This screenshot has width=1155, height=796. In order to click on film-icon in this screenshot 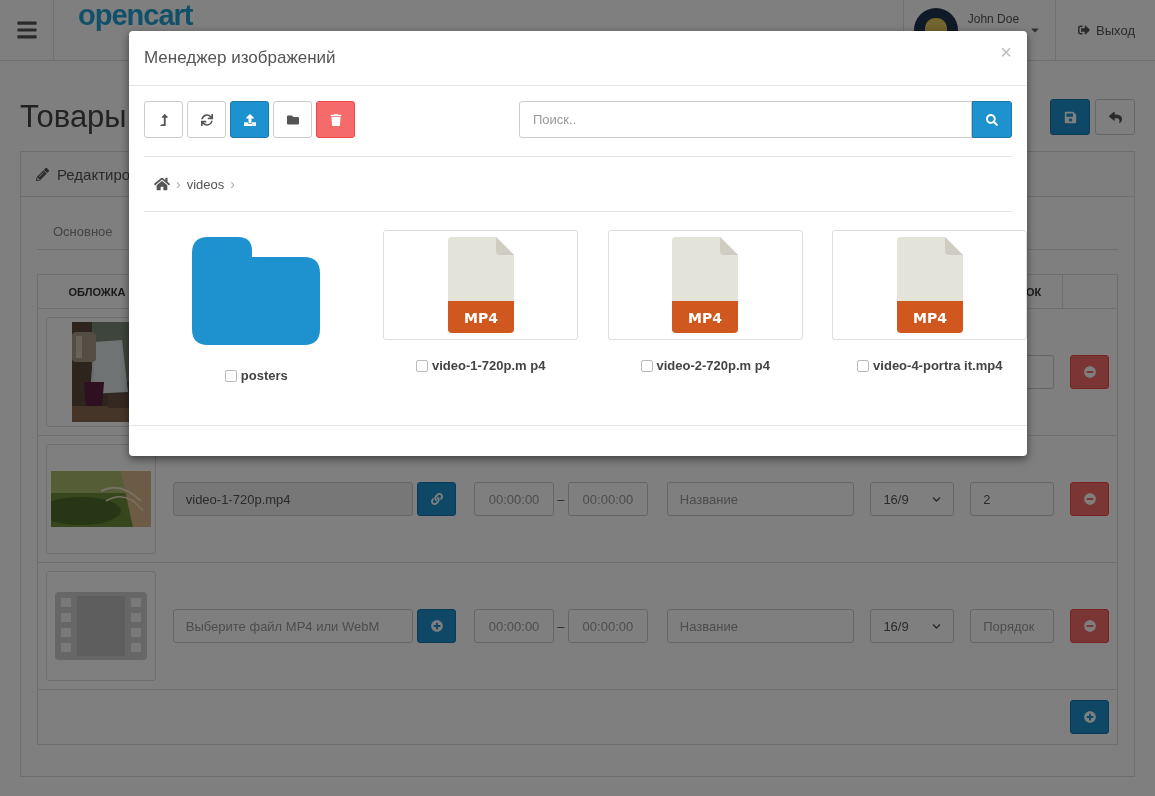, I will do `click(100, 626)`.